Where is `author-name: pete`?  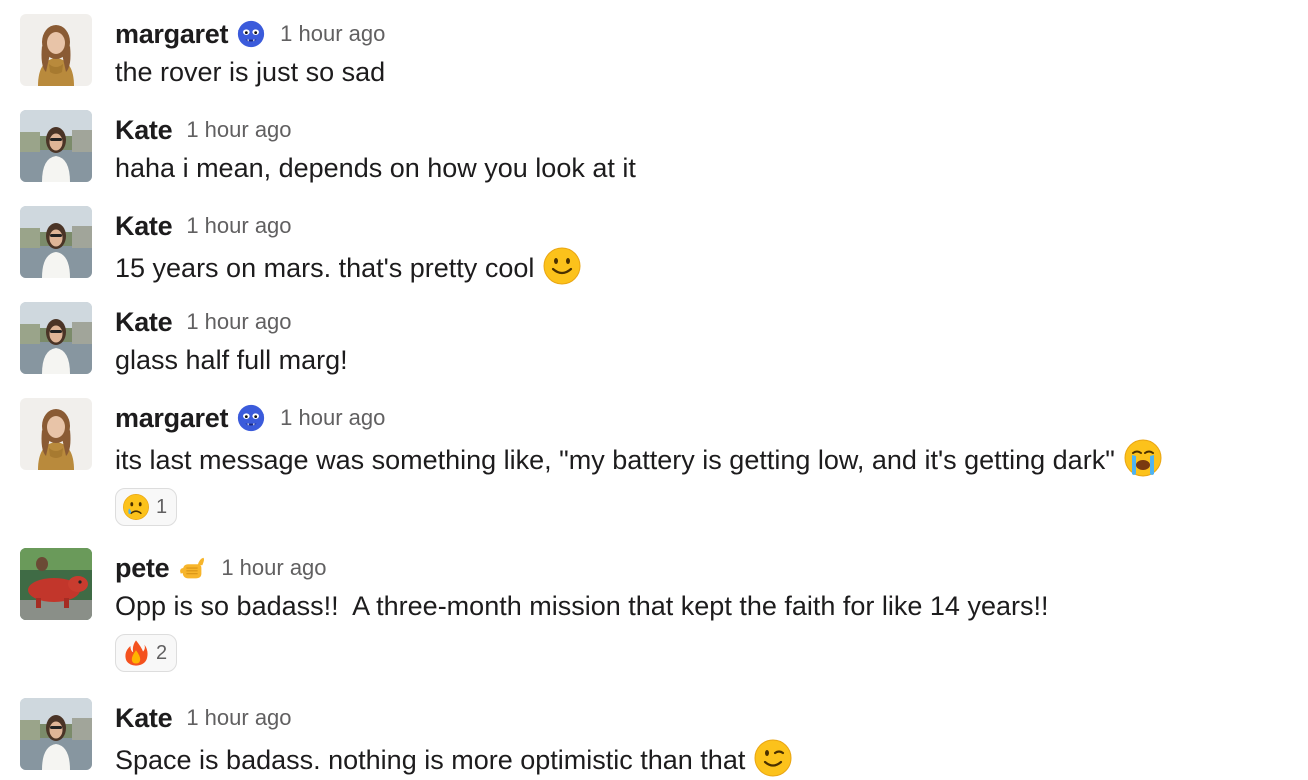
author-name: pete is located at coordinates (142, 568).